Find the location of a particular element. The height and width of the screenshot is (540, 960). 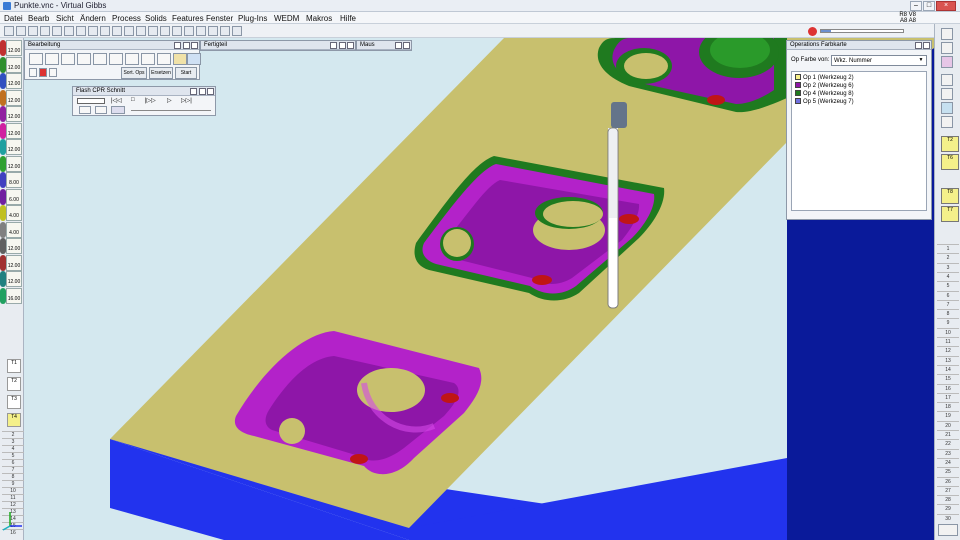

close-button: × is located at coordinates (946, 6).